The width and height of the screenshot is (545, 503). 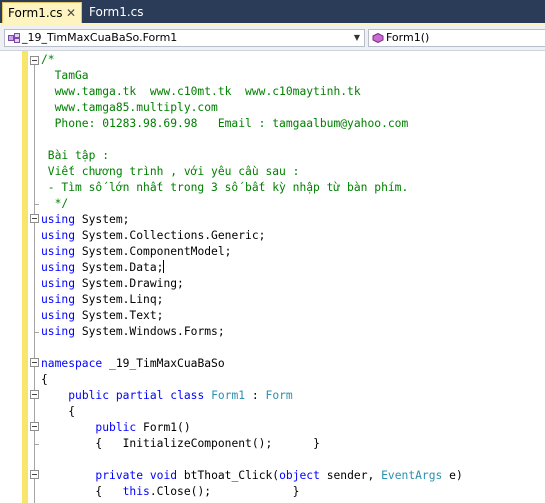 What do you see at coordinates (231, 475) in the screenshot?
I see `method-name: btThoat_Click(` at bounding box center [231, 475].